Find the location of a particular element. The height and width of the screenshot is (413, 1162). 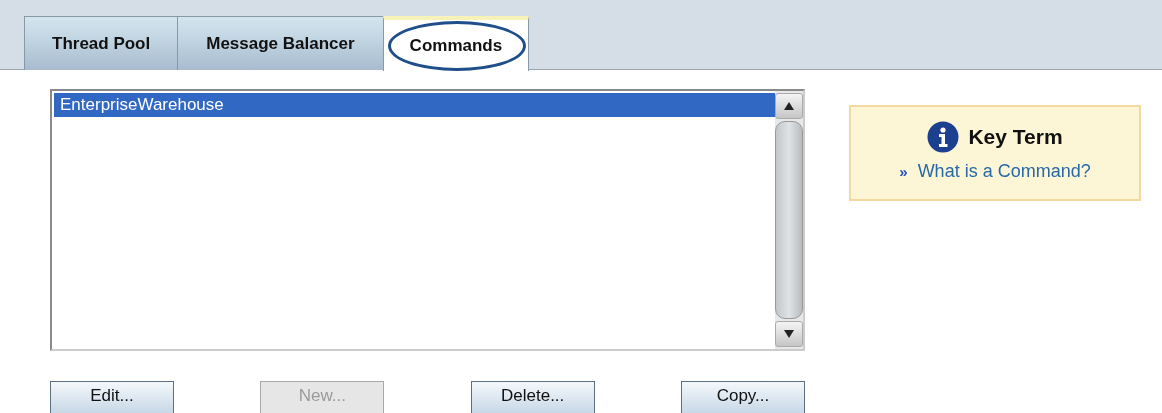

info-icon is located at coordinates (943, 137).